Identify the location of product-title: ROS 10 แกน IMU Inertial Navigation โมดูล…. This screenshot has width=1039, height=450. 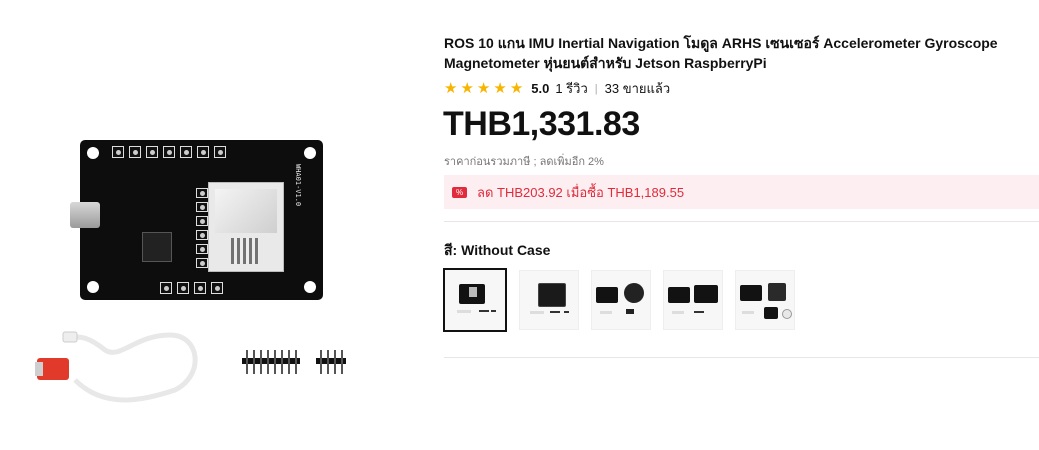
(721, 53).